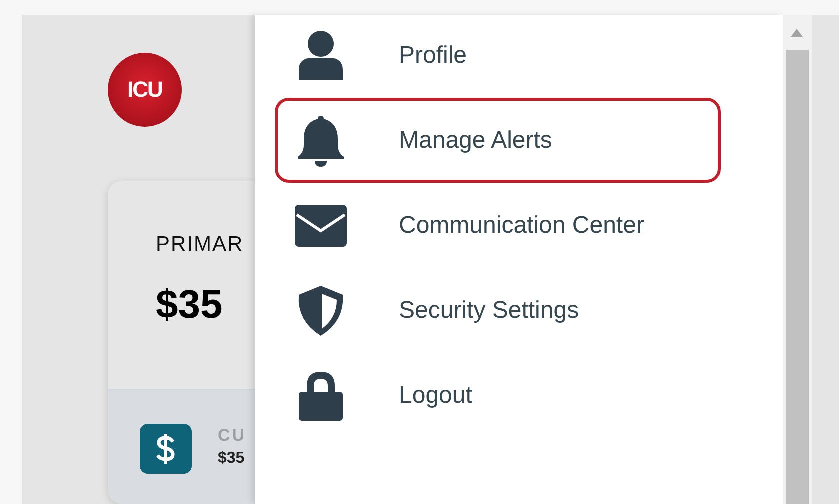  Describe the element at coordinates (200, 245) in the screenshot. I see `account-title: PRIMAR` at that location.